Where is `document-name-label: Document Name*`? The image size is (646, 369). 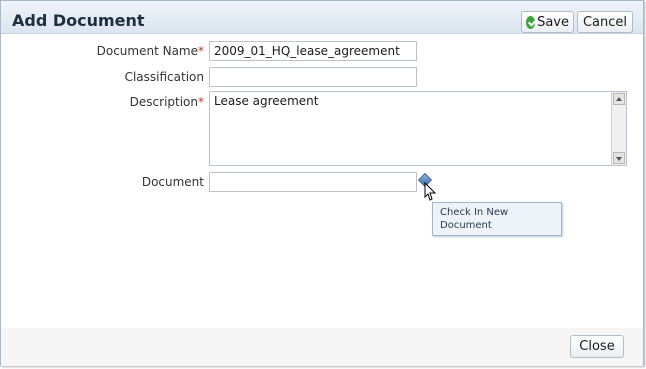
document-name-label: Document Name* is located at coordinates (124, 51).